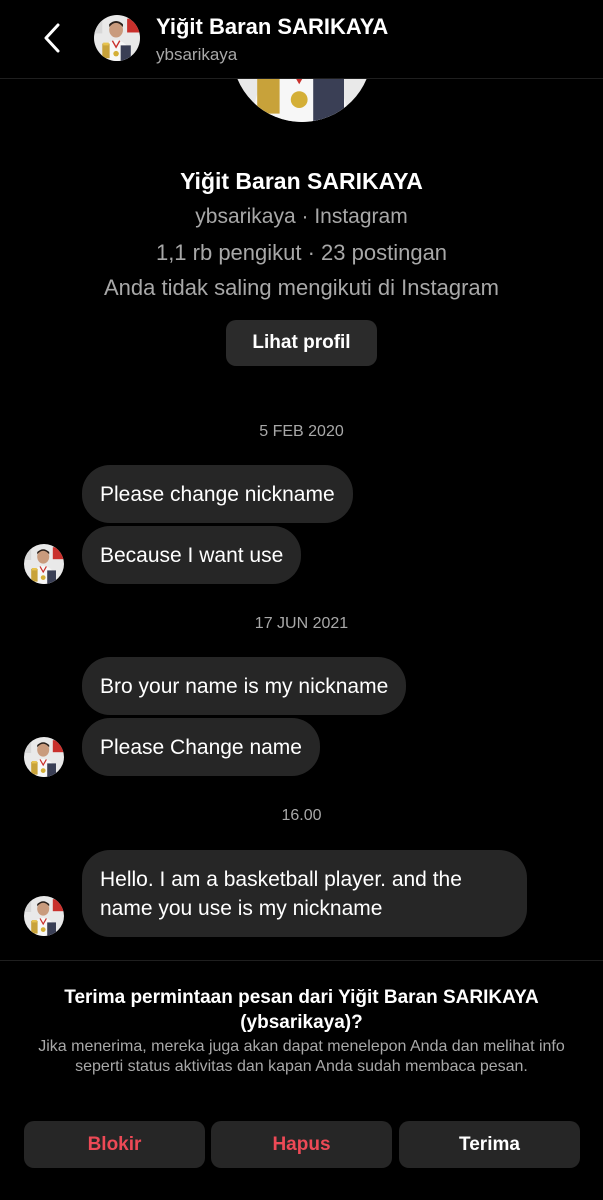 The image size is (603, 1200). What do you see at coordinates (301, 287) in the screenshot?
I see `follow-status: Anda tidak saling mengikuti di Instagram` at bounding box center [301, 287].